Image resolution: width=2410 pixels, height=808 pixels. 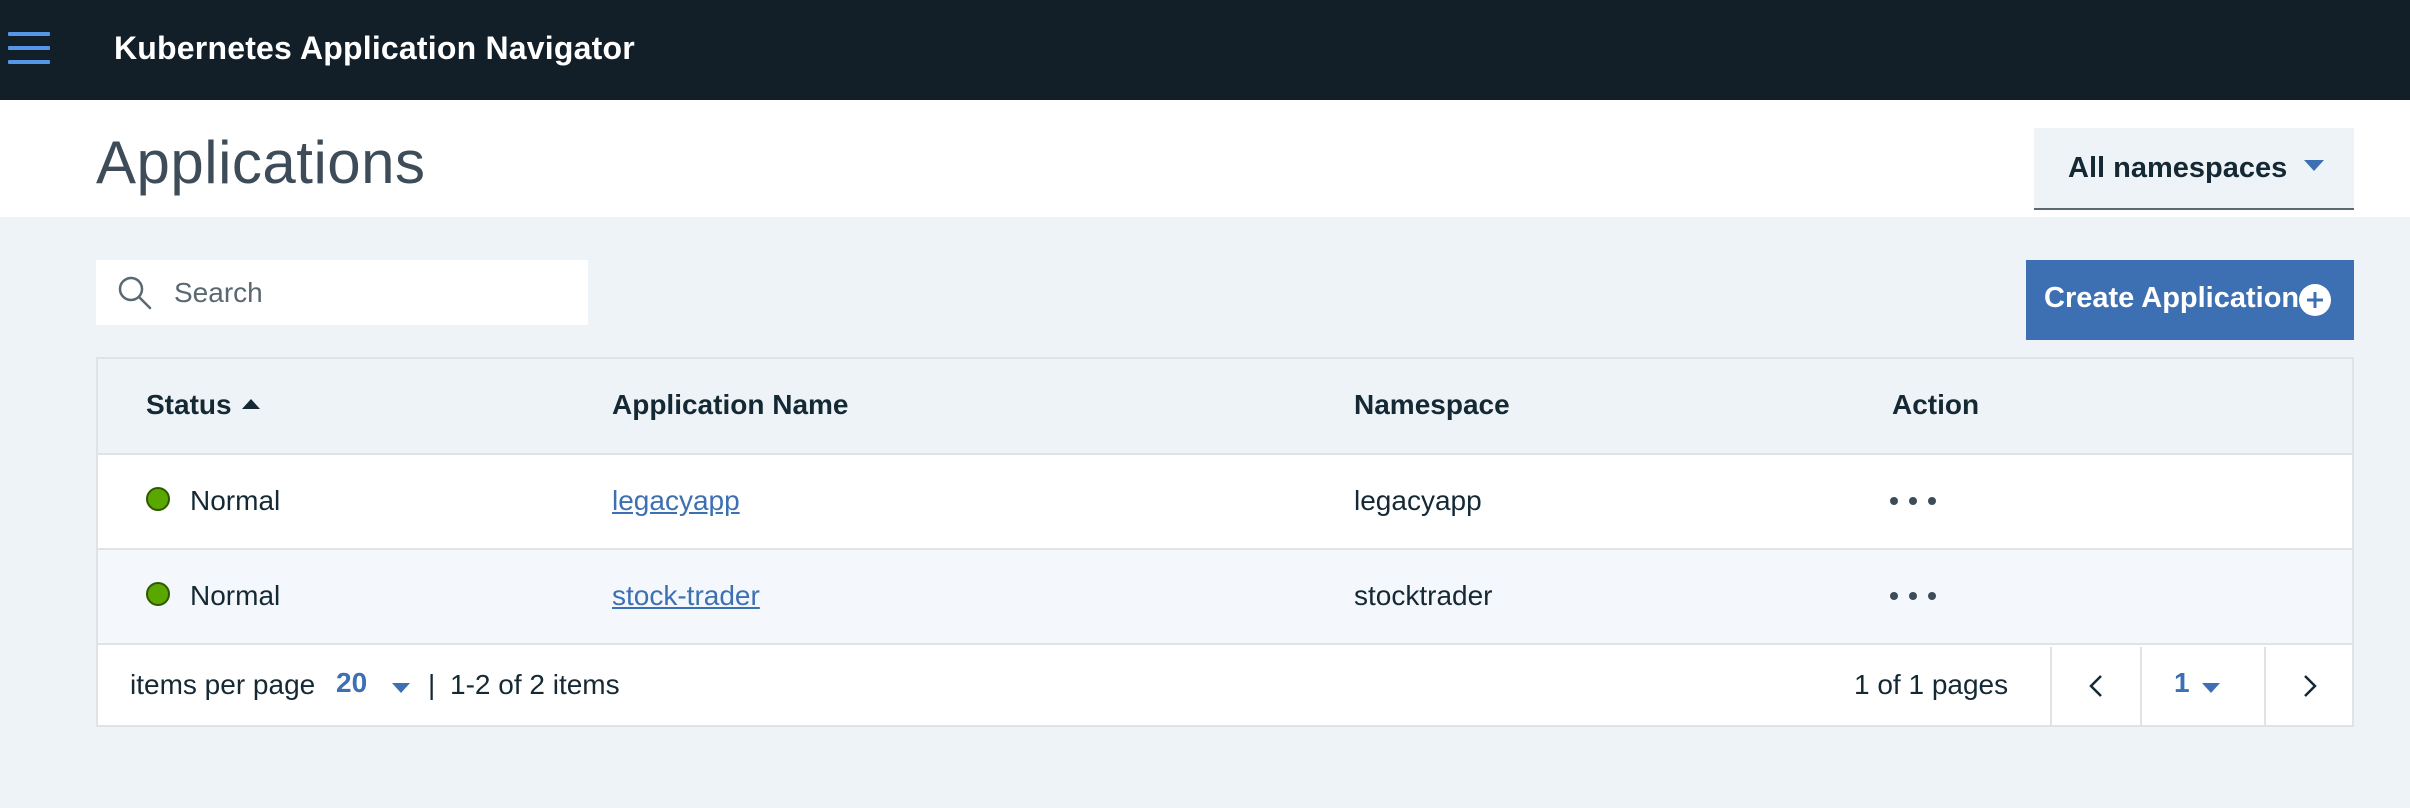 What do you see at coordinates (1936, 404) in the screenshot?
I see `column-header-action: Action` at bounding box center [1936, 404].